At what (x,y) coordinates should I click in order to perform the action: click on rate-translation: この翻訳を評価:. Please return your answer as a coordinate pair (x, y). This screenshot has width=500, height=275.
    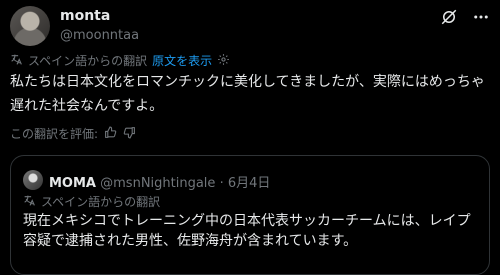
    Looking at the image, I should click on (73, 133).